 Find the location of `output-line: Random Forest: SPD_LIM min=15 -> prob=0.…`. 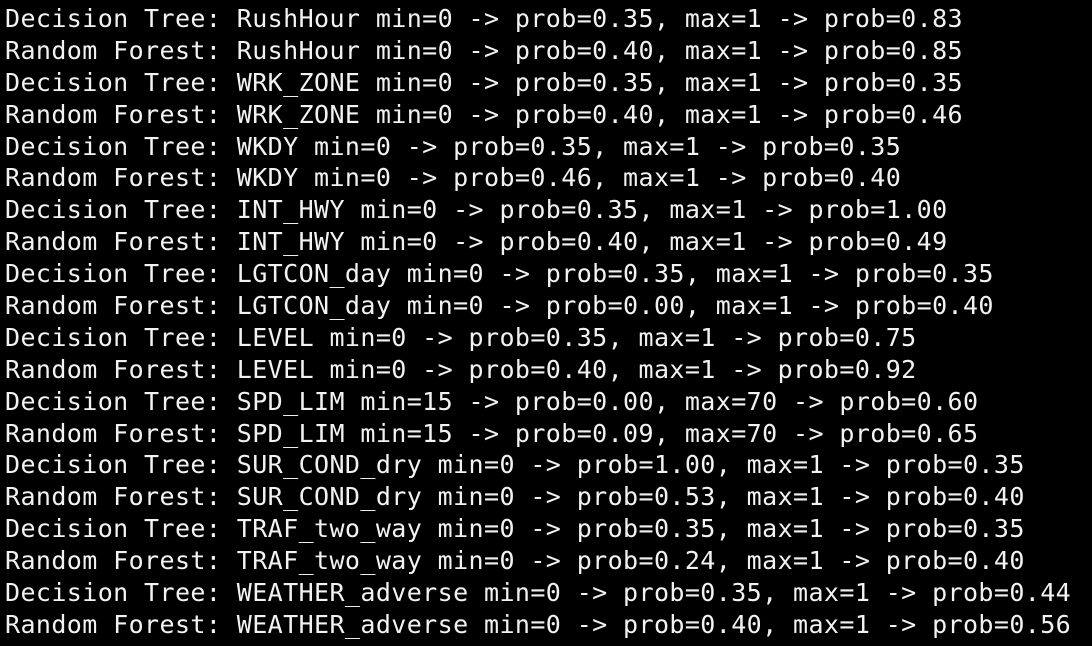

output-line: Random Forest: SPD_LIM min=15 -> prob=0.… is located at coordinates (492, 433).